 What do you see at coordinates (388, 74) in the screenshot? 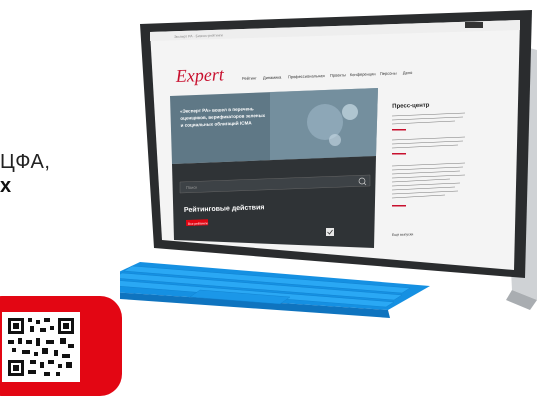
I see `nav-item-6: Персоны` at bounding box center [388, 74].